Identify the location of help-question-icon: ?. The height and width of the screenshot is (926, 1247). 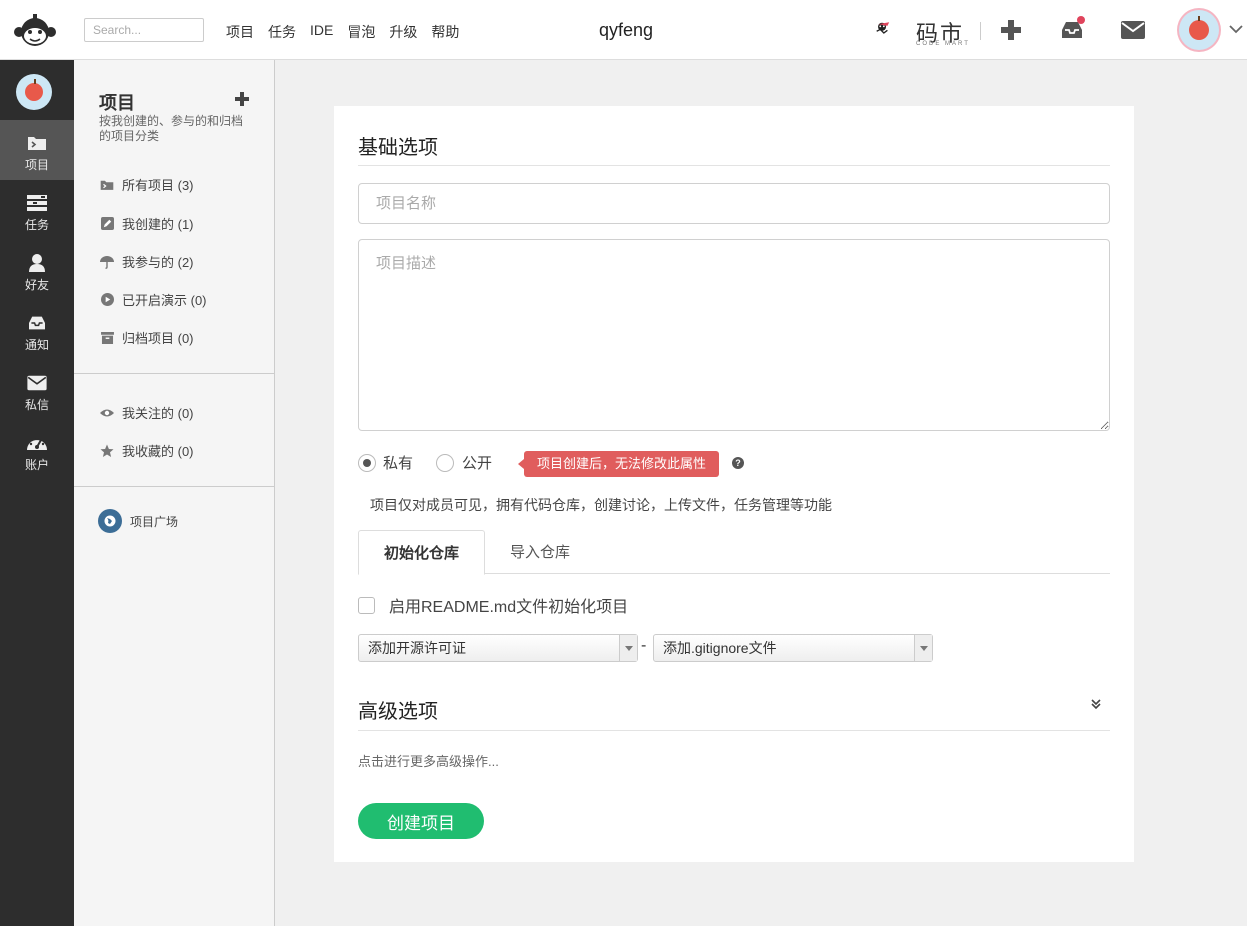
(738, 463).